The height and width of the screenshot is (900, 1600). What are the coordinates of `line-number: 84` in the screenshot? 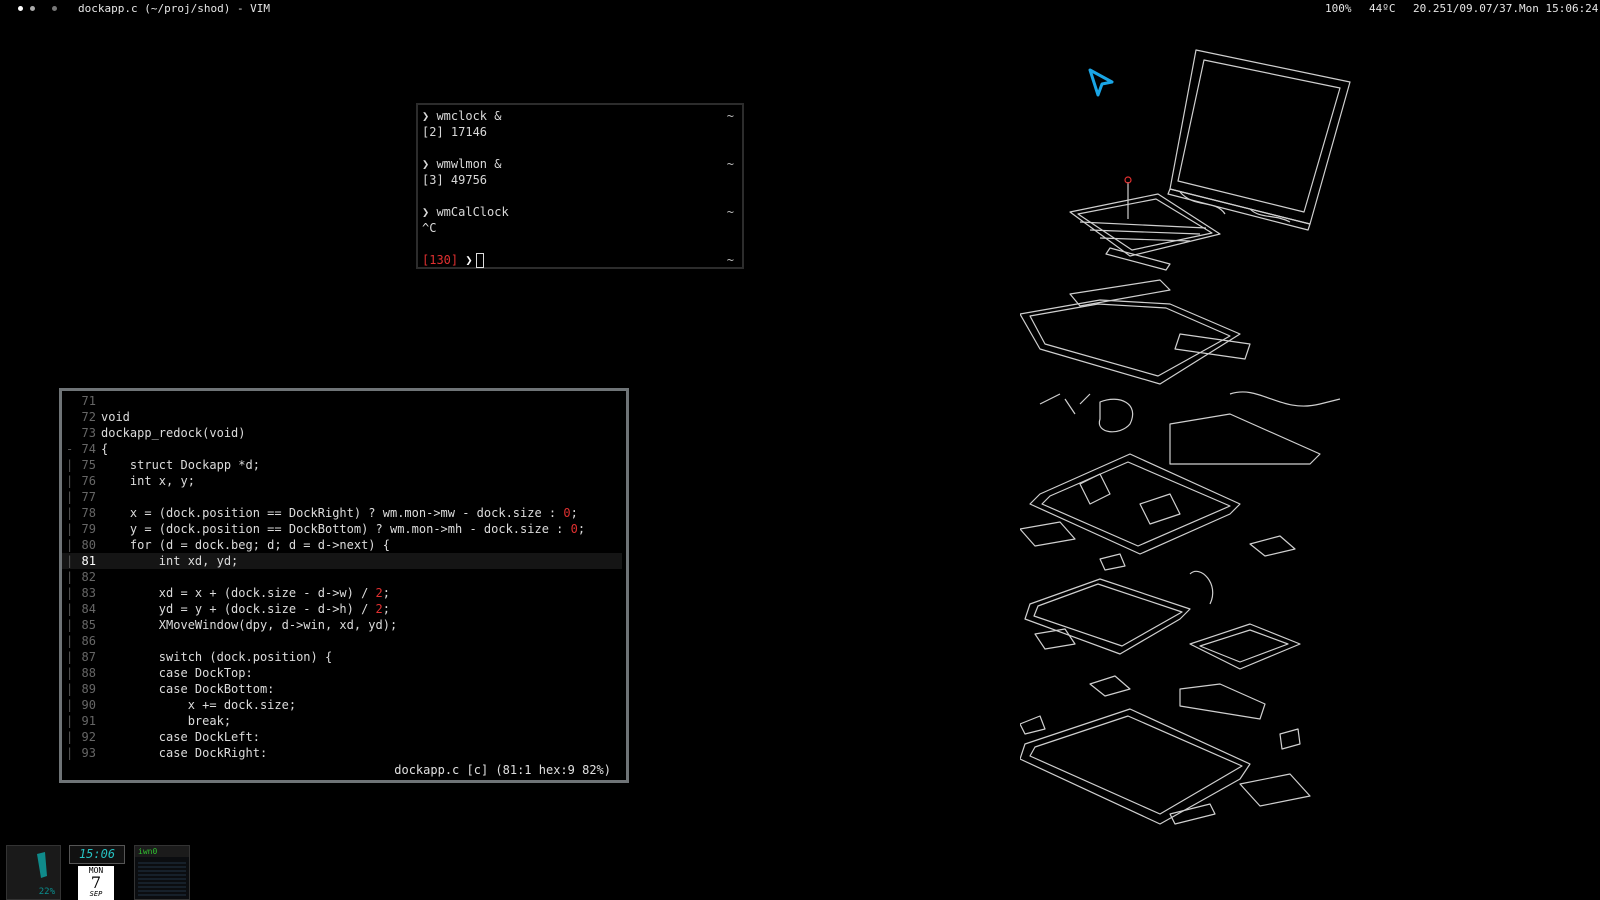 It's located at (88, 609).